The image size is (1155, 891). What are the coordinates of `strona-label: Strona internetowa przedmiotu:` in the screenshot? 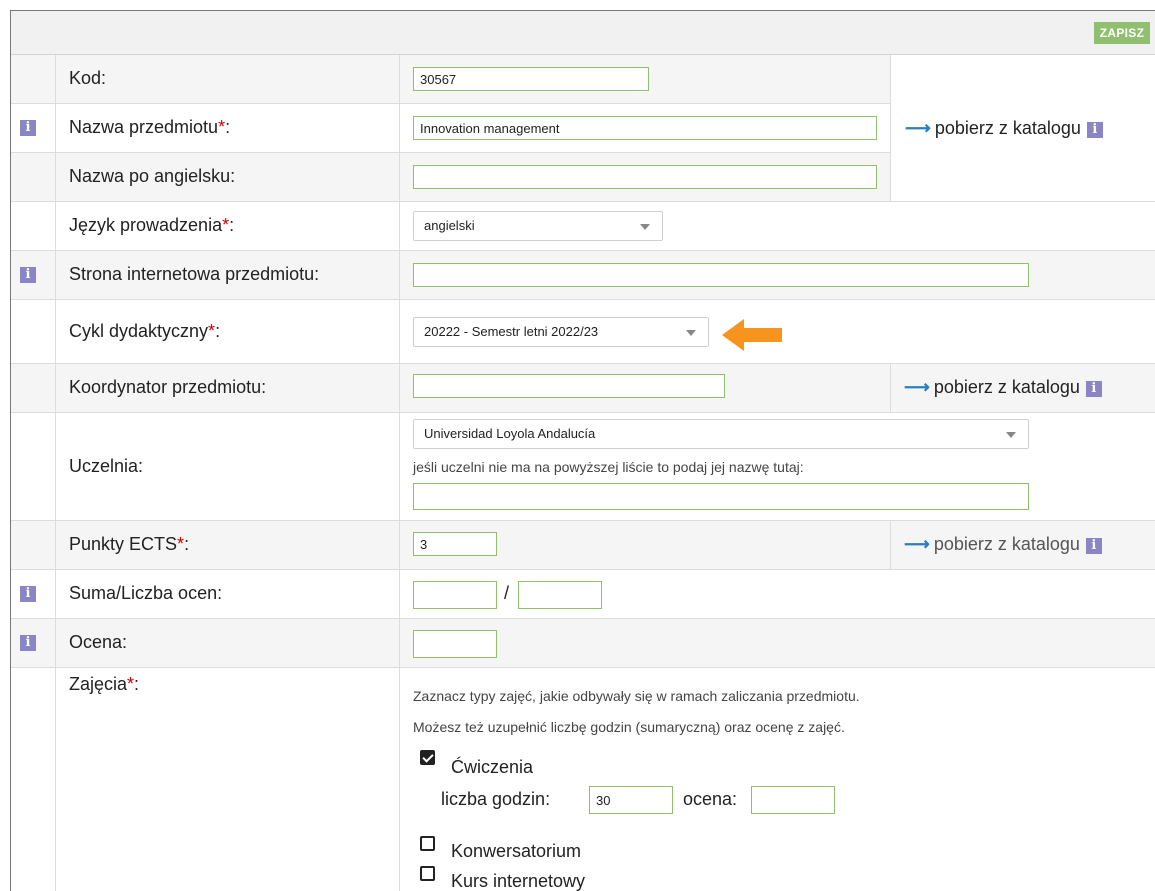 It's located at (194, 274).